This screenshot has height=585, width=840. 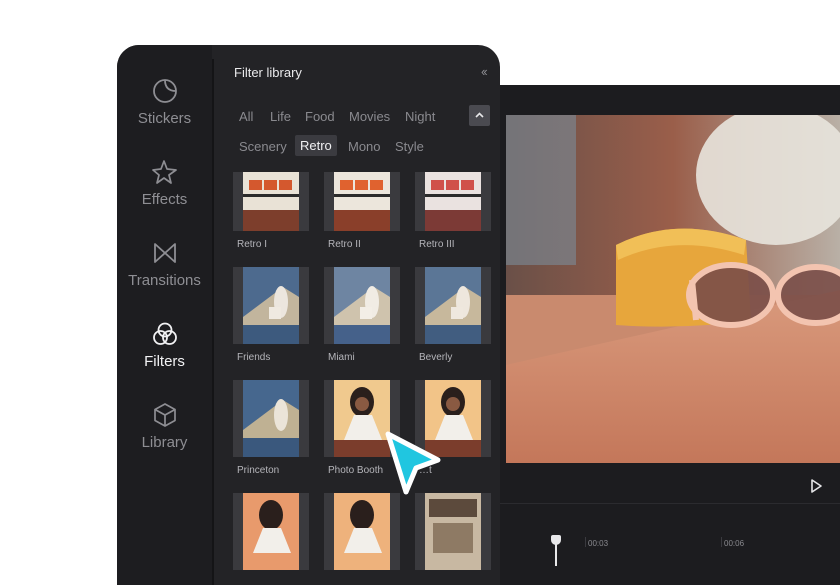 What do you see at coordinates (341, 357) in the screenshot?
I see `filter-label: Miami` at bounding box center [341, 357].